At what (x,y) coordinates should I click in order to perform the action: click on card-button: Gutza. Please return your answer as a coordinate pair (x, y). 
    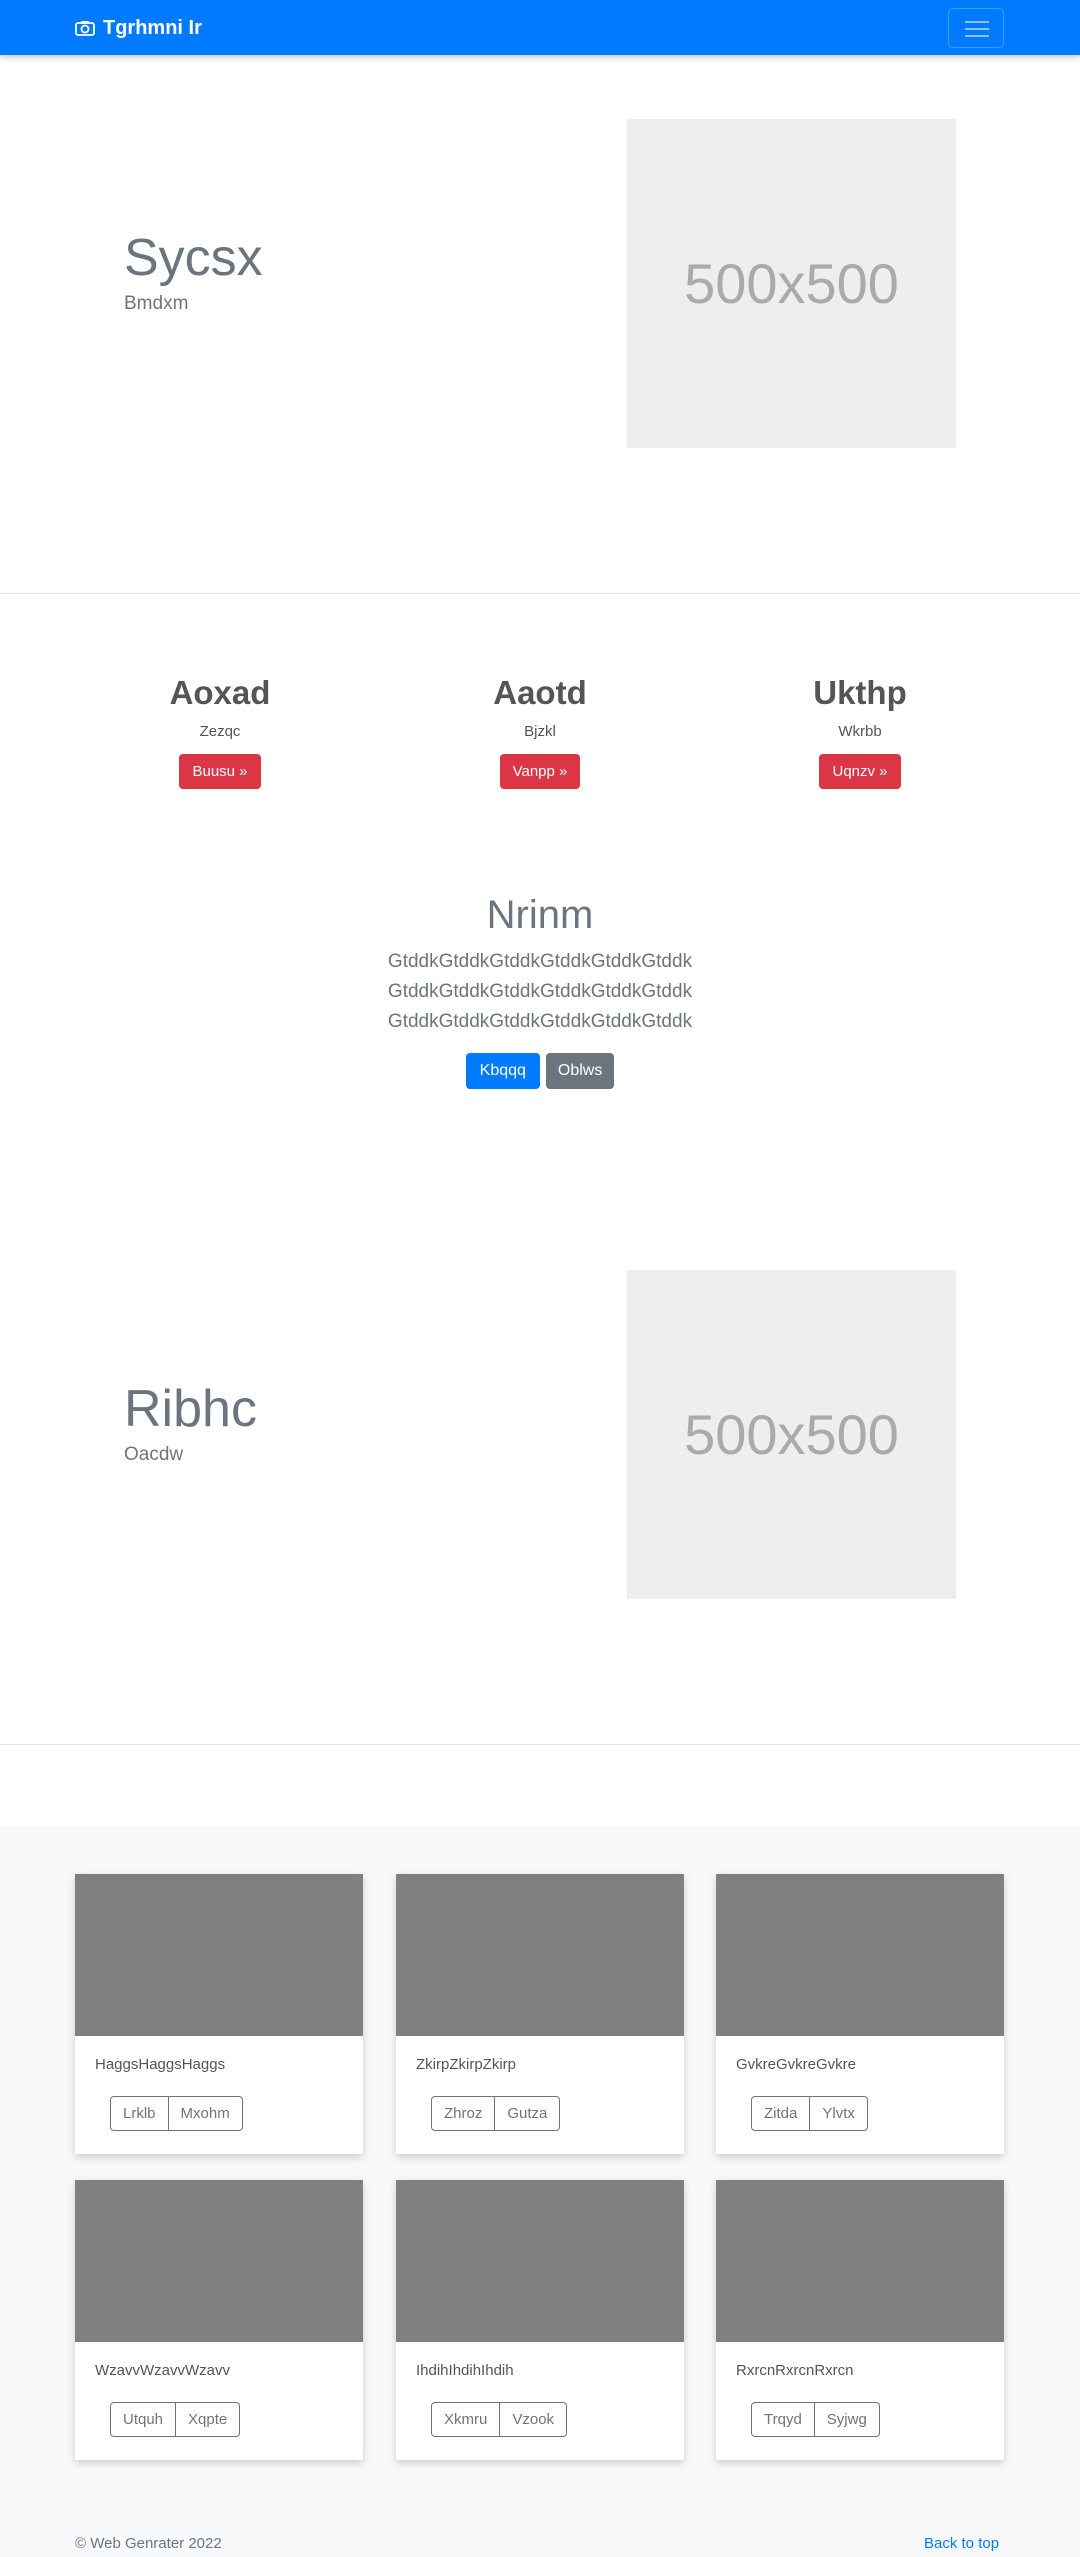
    Looking at the image, I should click on (528, 2113).